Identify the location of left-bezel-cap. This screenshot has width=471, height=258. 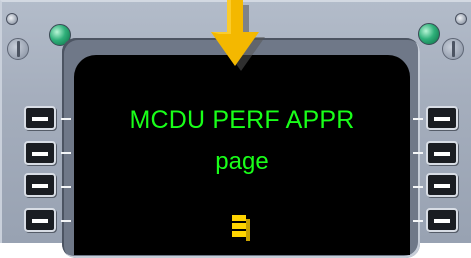
(12, 19).